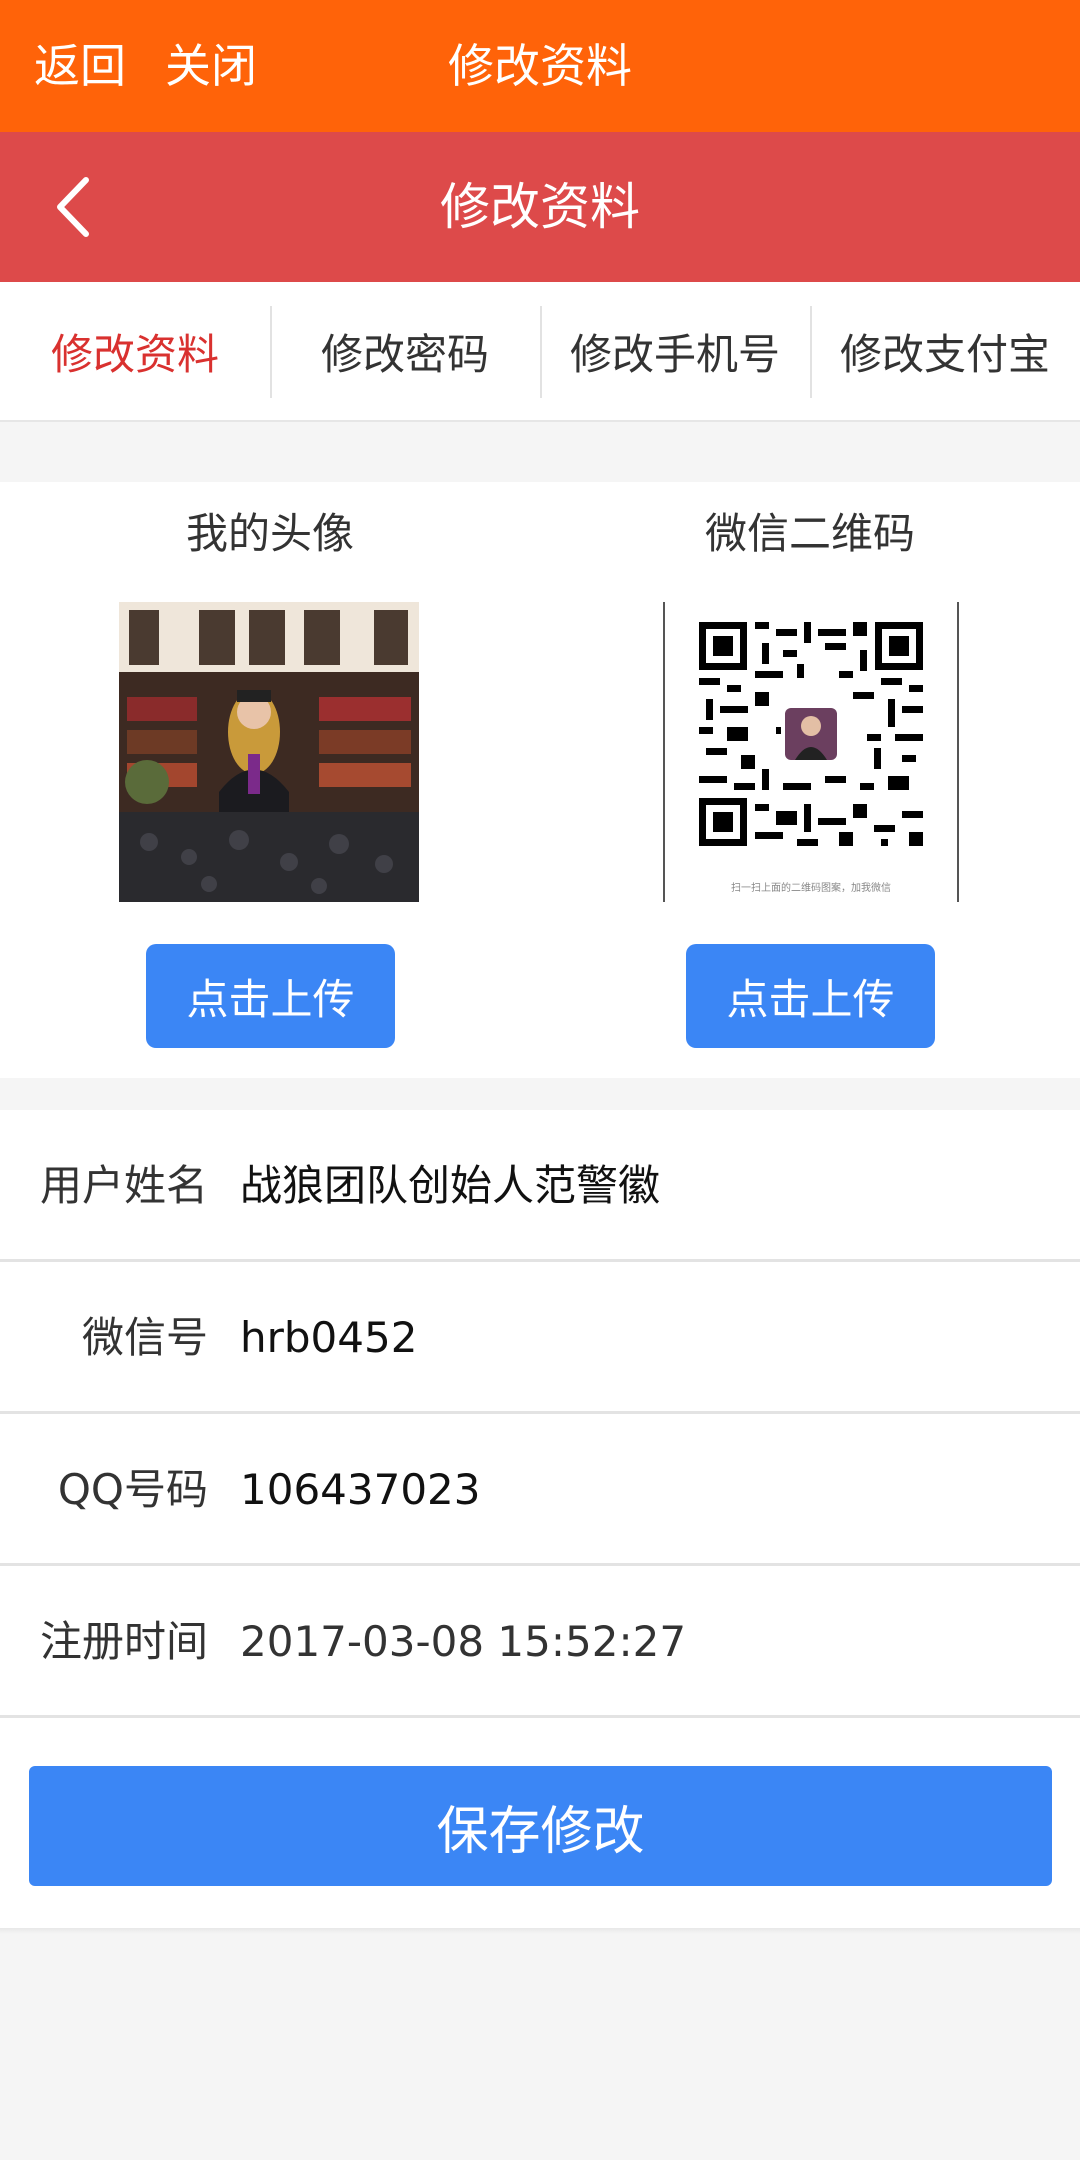 Image resolution: width=1080 pixels, height=2160 pixels. Describe the element at coordinates (945, 351) in the screenshot. I see `tab-edit-alipay: 修改支付宝` at that location.